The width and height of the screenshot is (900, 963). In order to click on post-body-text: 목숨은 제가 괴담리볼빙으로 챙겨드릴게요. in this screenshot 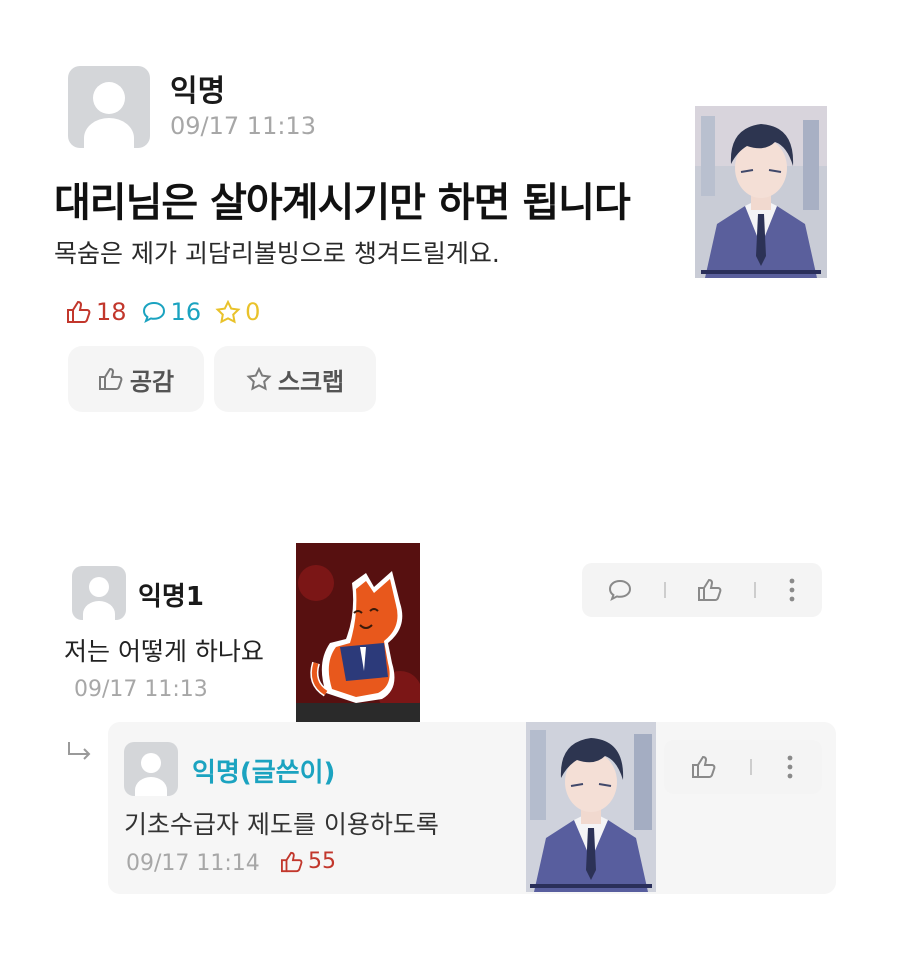, I will do `click(277, 253)`.